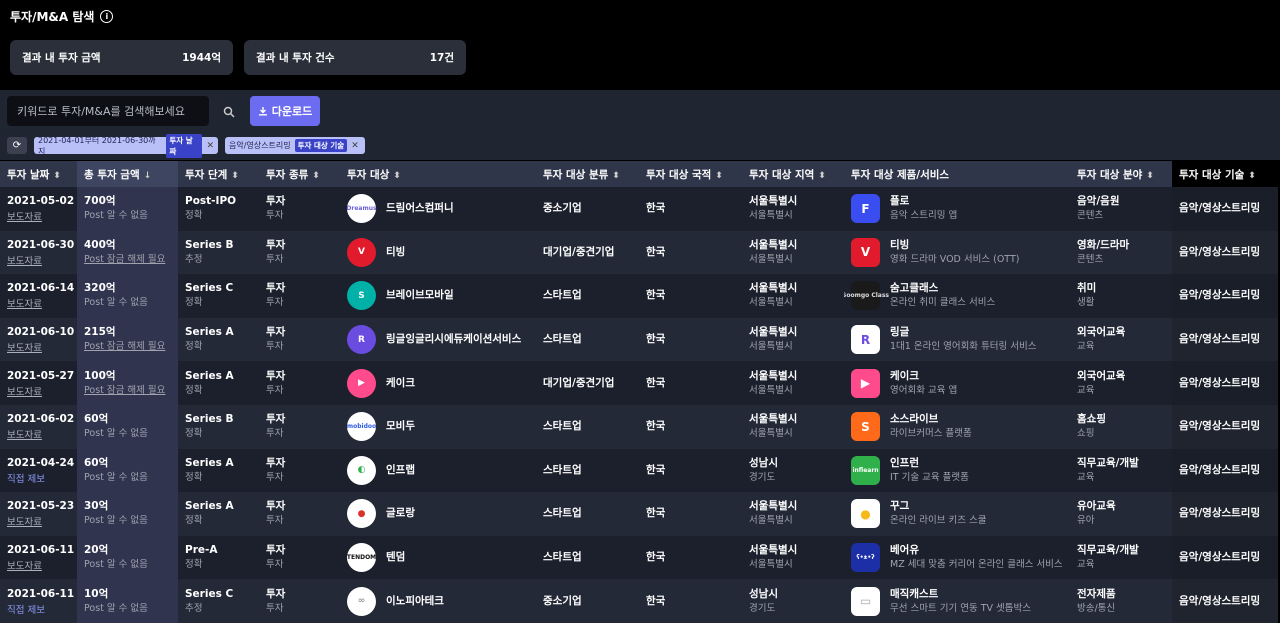  I want to click on col-header-type: 투자 종류 ⬍, so click(299, 174).